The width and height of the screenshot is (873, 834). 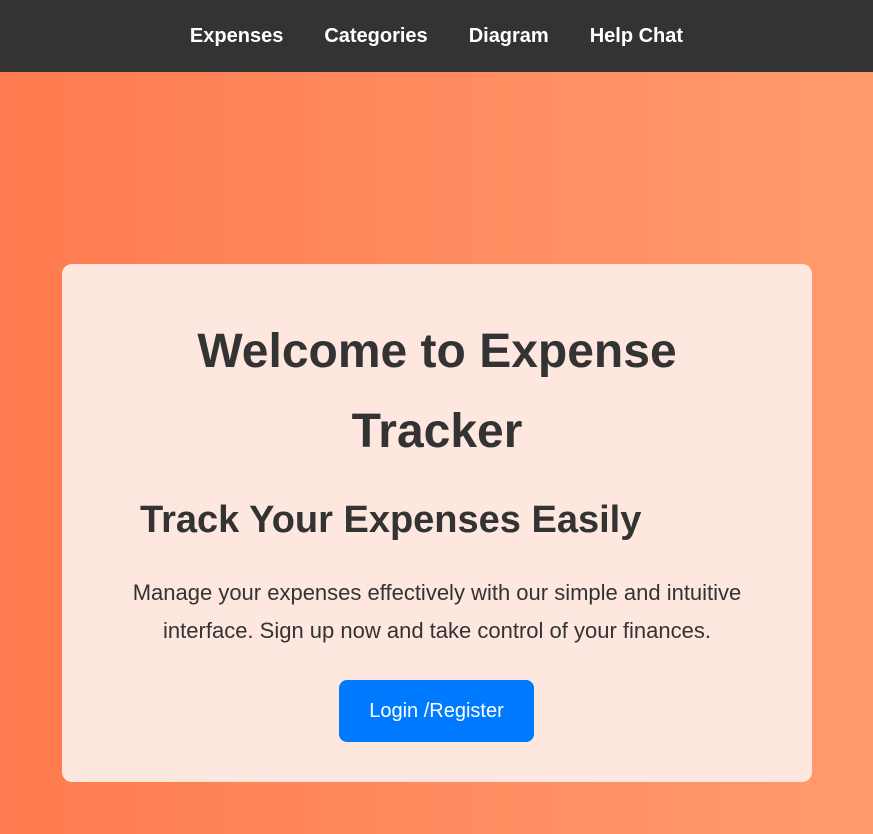 What do you see at coordinates (236, 36) in the screenshot?
I see `nav-link-expenses: Expenses` at bounding box center [236, 36].